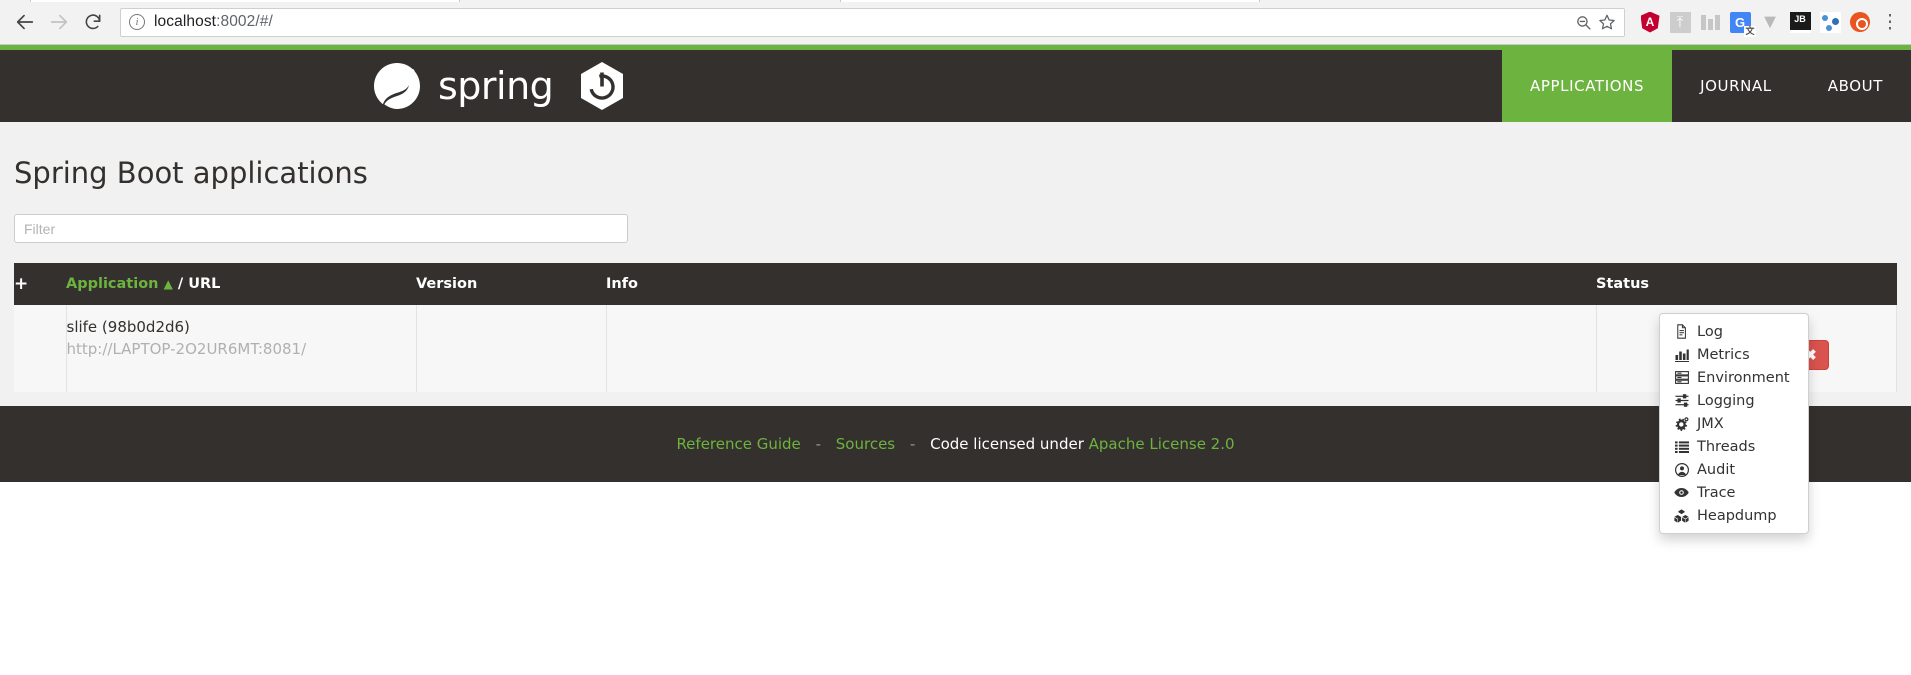  What do you see at coordinates (93, 22) in the screenshot?
I see `reload-icon` at bounding box center [93, 22].